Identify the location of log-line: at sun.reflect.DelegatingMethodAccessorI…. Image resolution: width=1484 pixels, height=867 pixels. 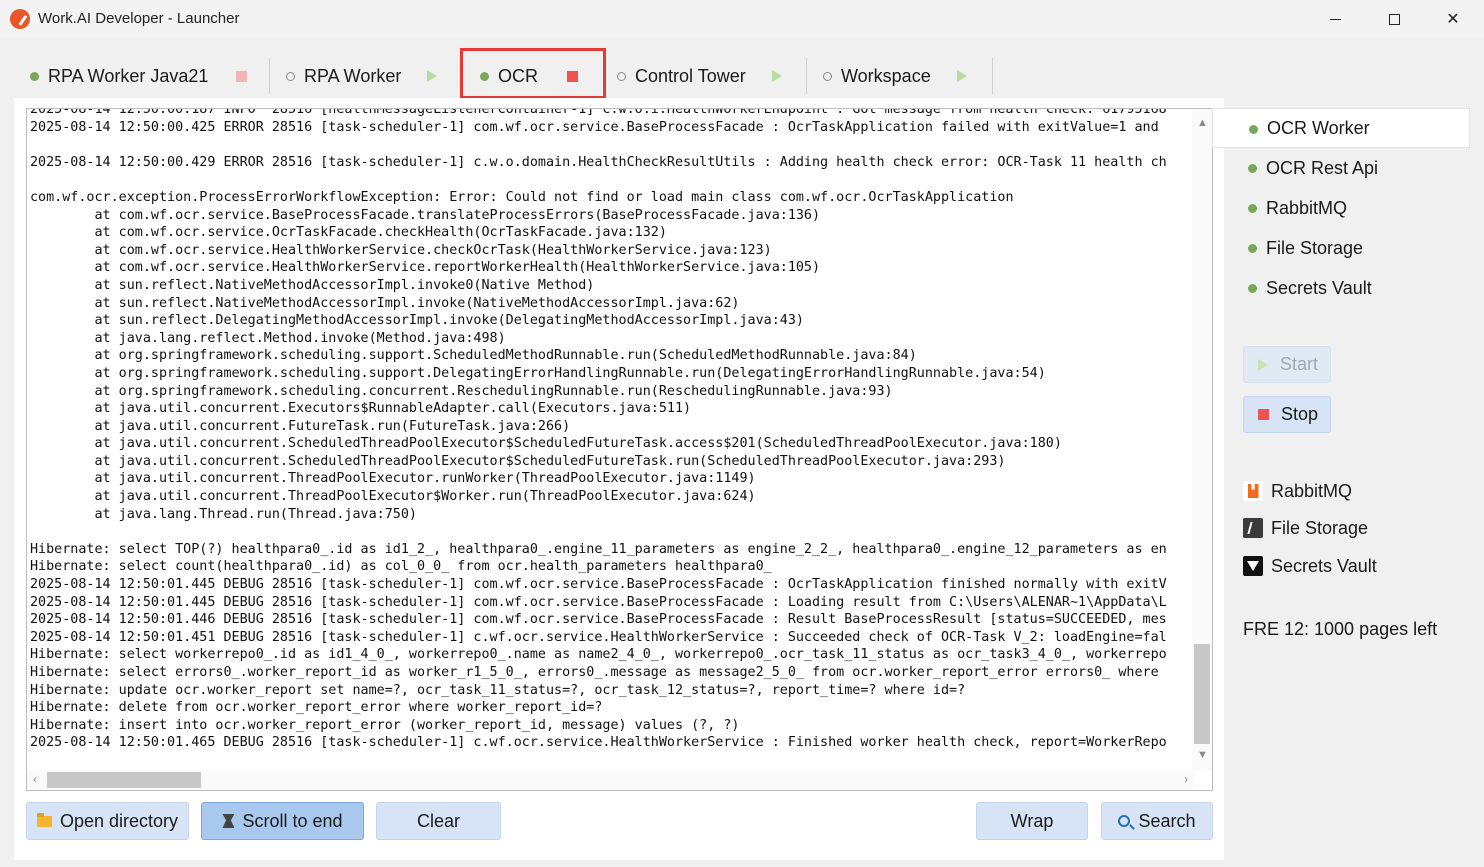
(417, 321).